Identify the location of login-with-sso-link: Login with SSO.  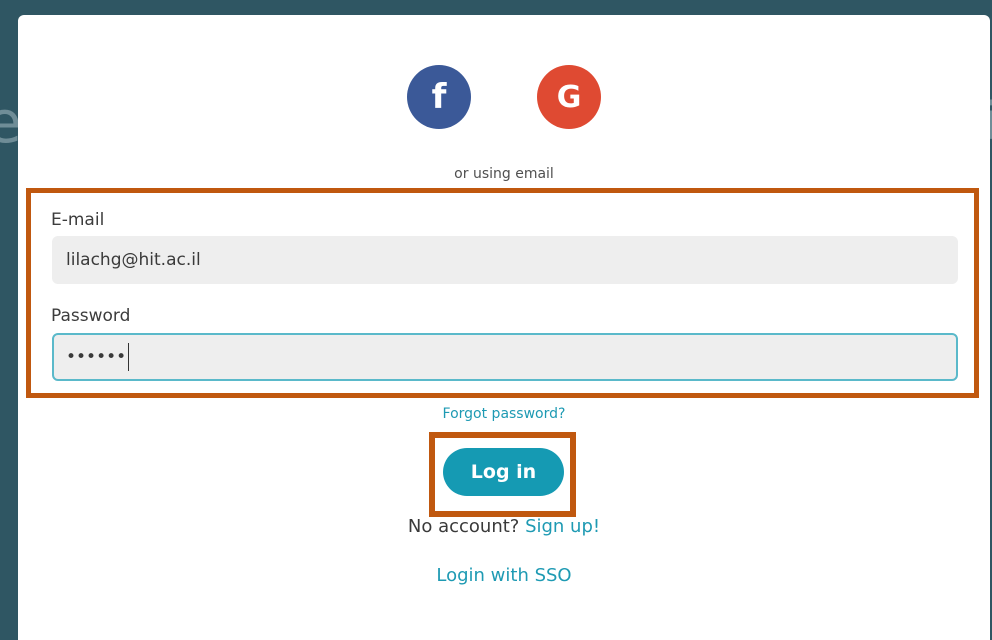
(504, 575).